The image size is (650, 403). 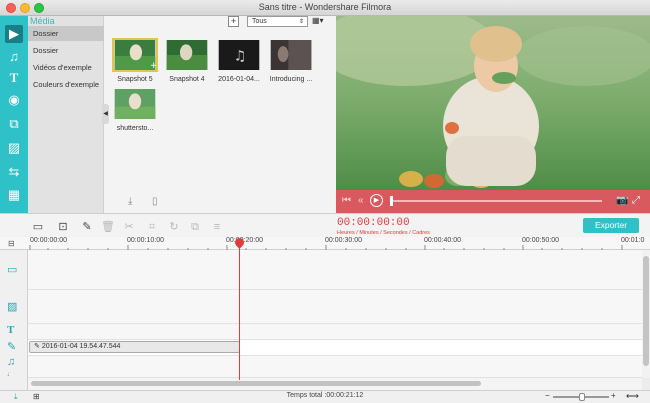 What do you see at coordinates (14, 34) in the screenshot?
I see `media-icon: ▶` at bounding box center [14, 34].